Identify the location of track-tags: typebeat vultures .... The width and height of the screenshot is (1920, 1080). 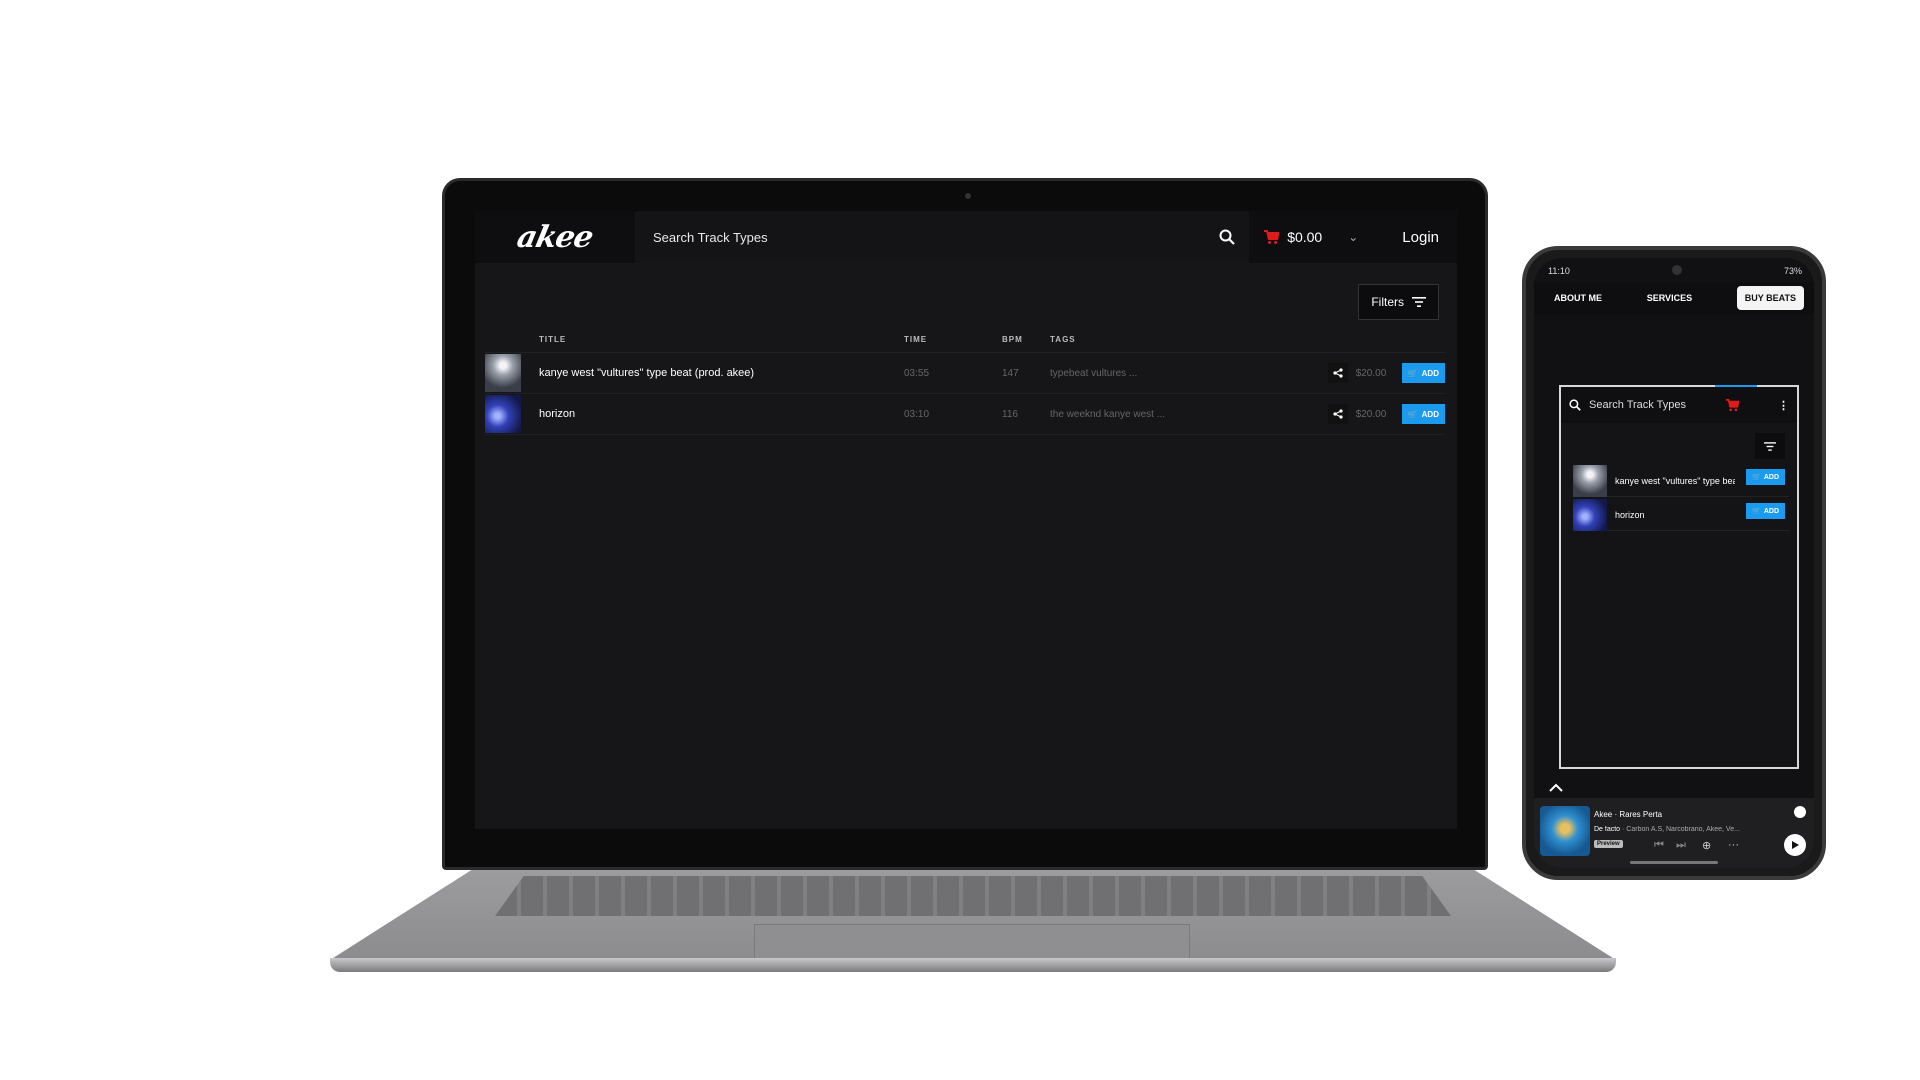
(1185, 373).